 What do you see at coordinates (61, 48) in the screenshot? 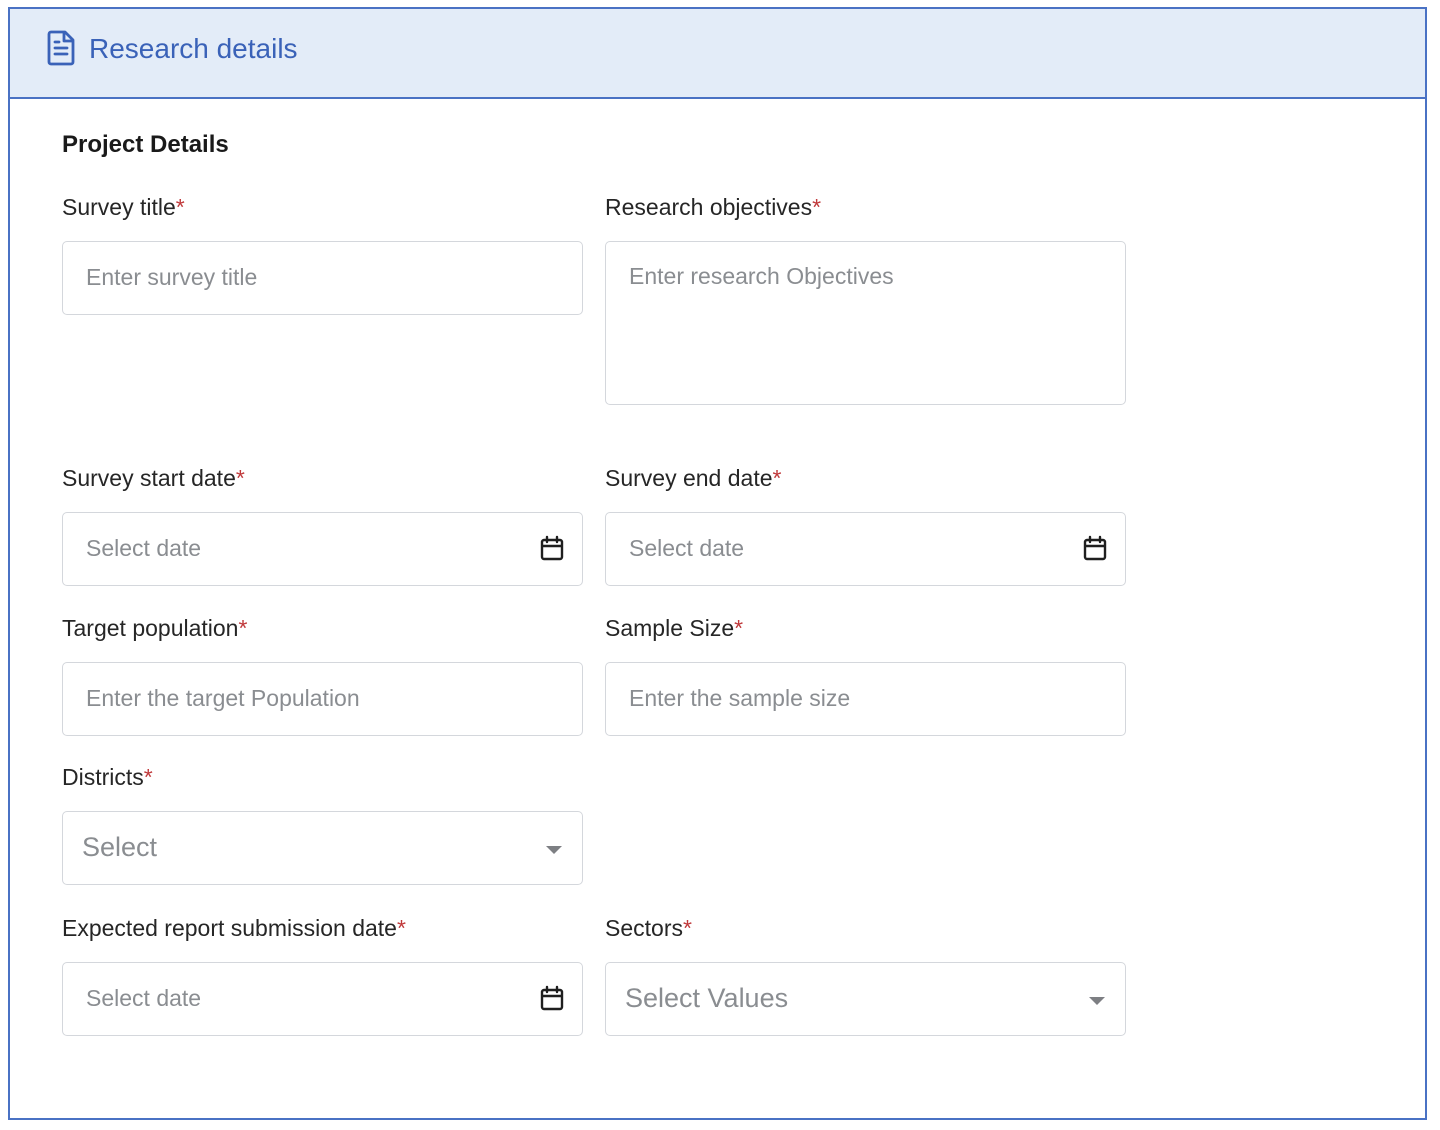
I see `document-icon` at bounding box center [61, 48].